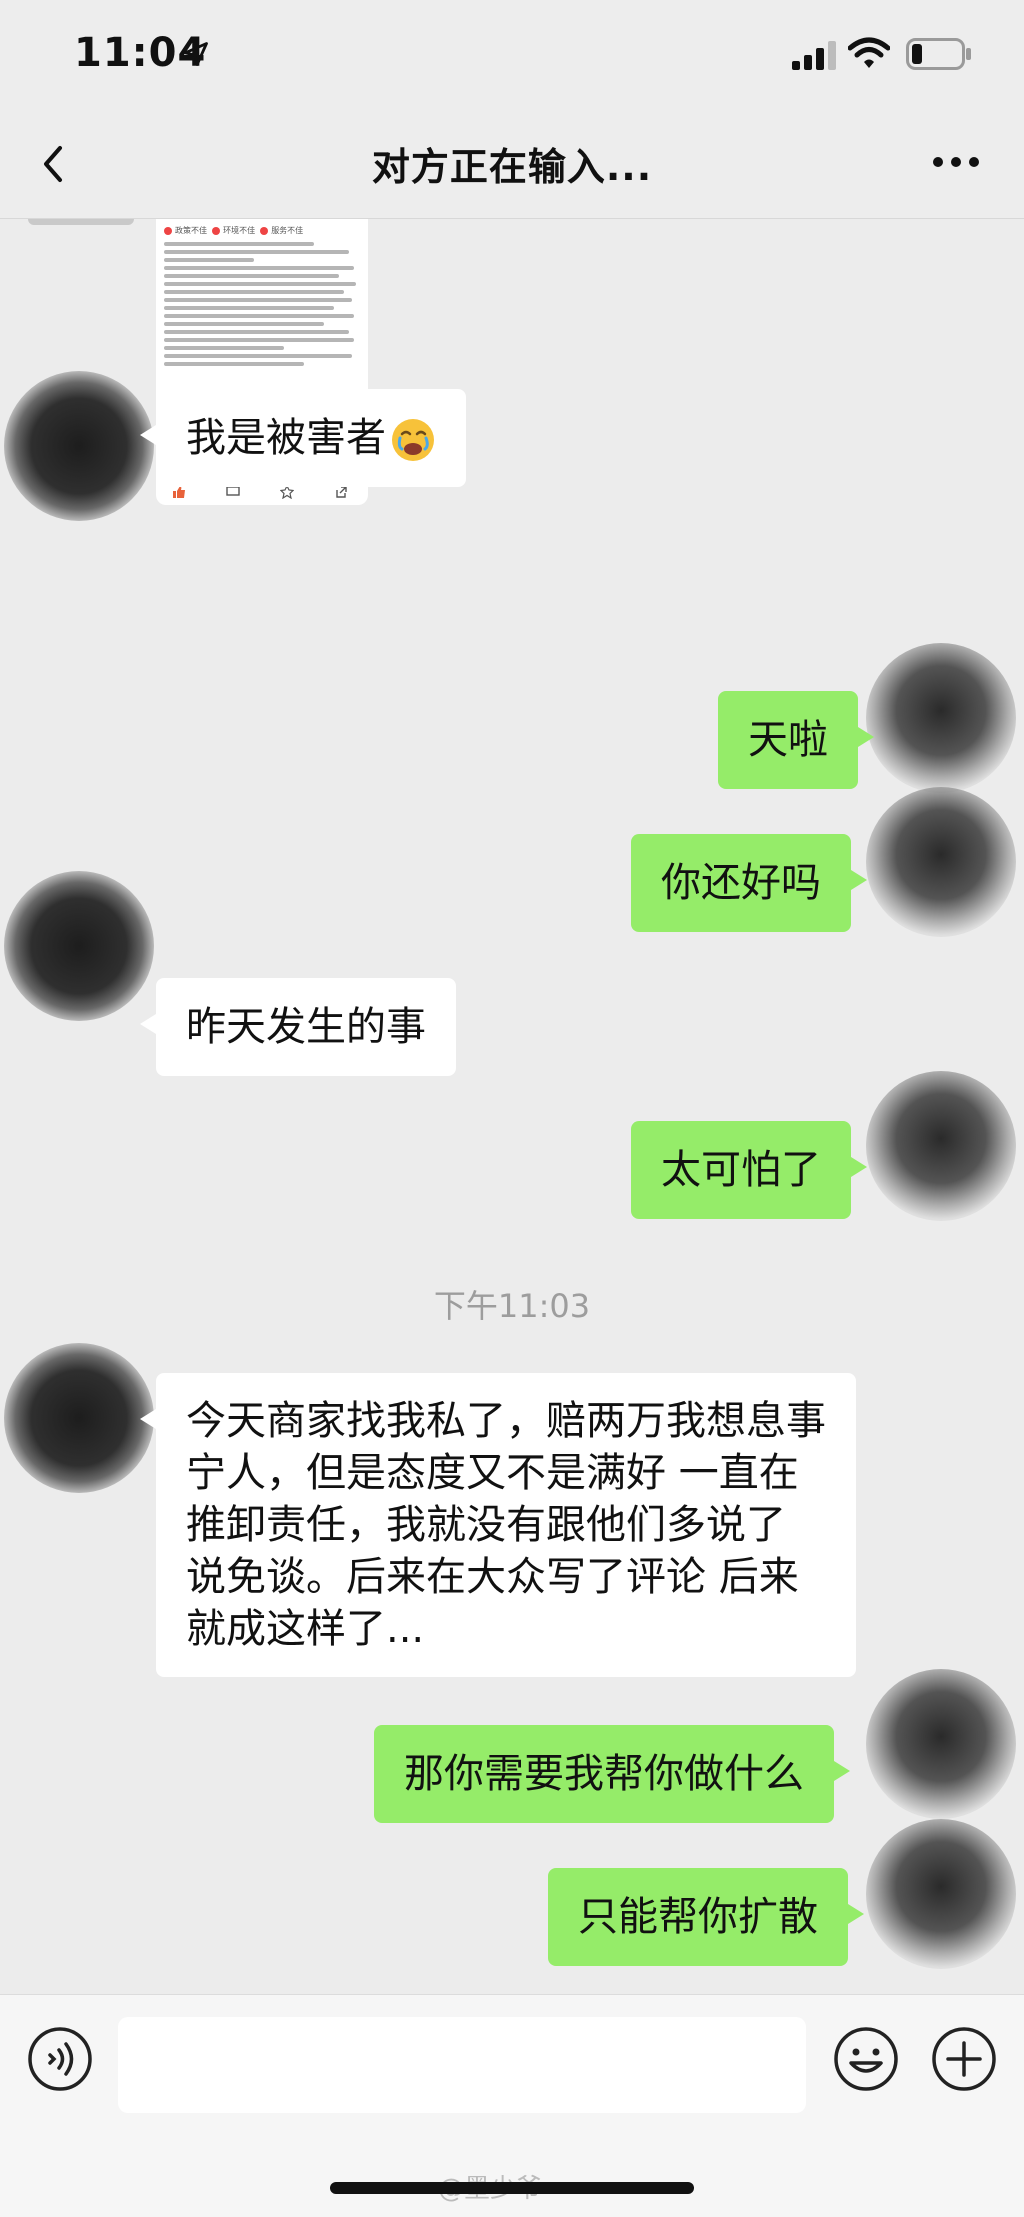 This screenshot has height=2217, width=1024. Describe the element at coordinates (869, 52) in the screenshot. I see `wifi-icon` at that location.